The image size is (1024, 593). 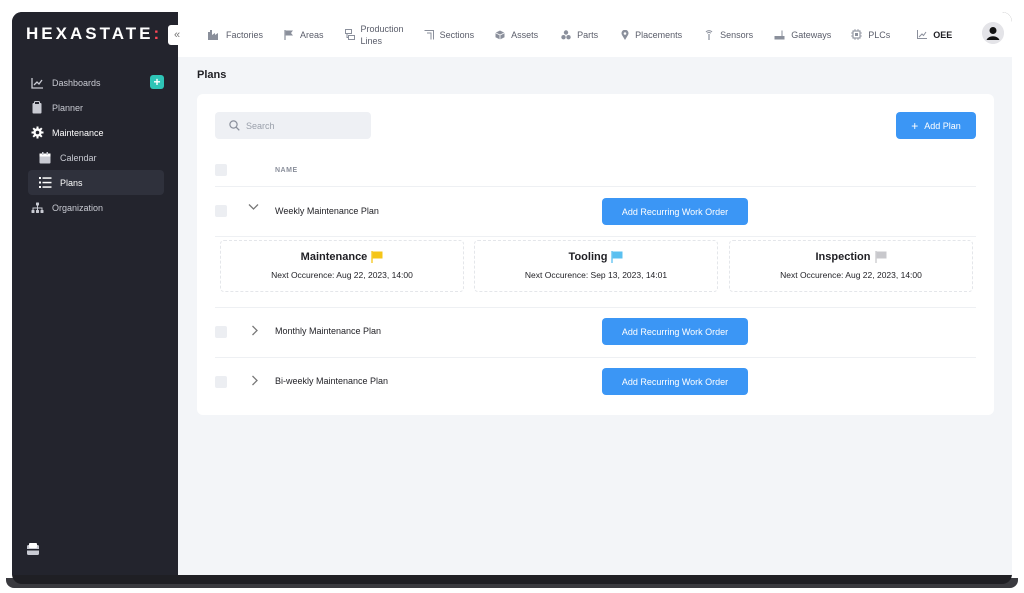 I want to click on column-header-name: NAME, so click(x=286, y=170).